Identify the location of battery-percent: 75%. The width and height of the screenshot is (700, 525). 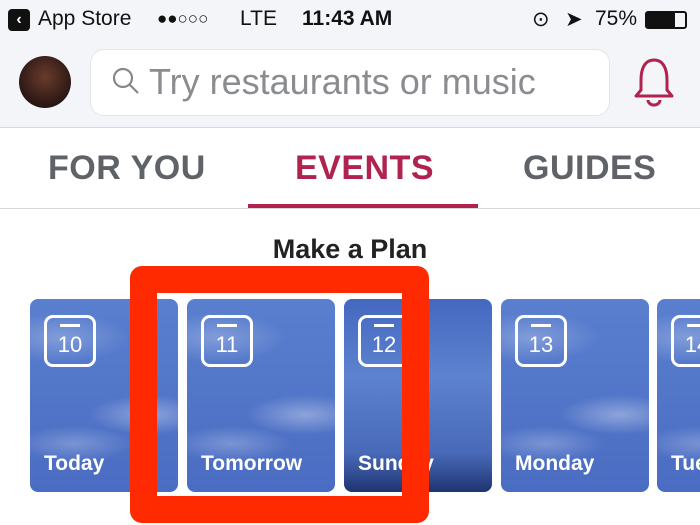
(616, 18).